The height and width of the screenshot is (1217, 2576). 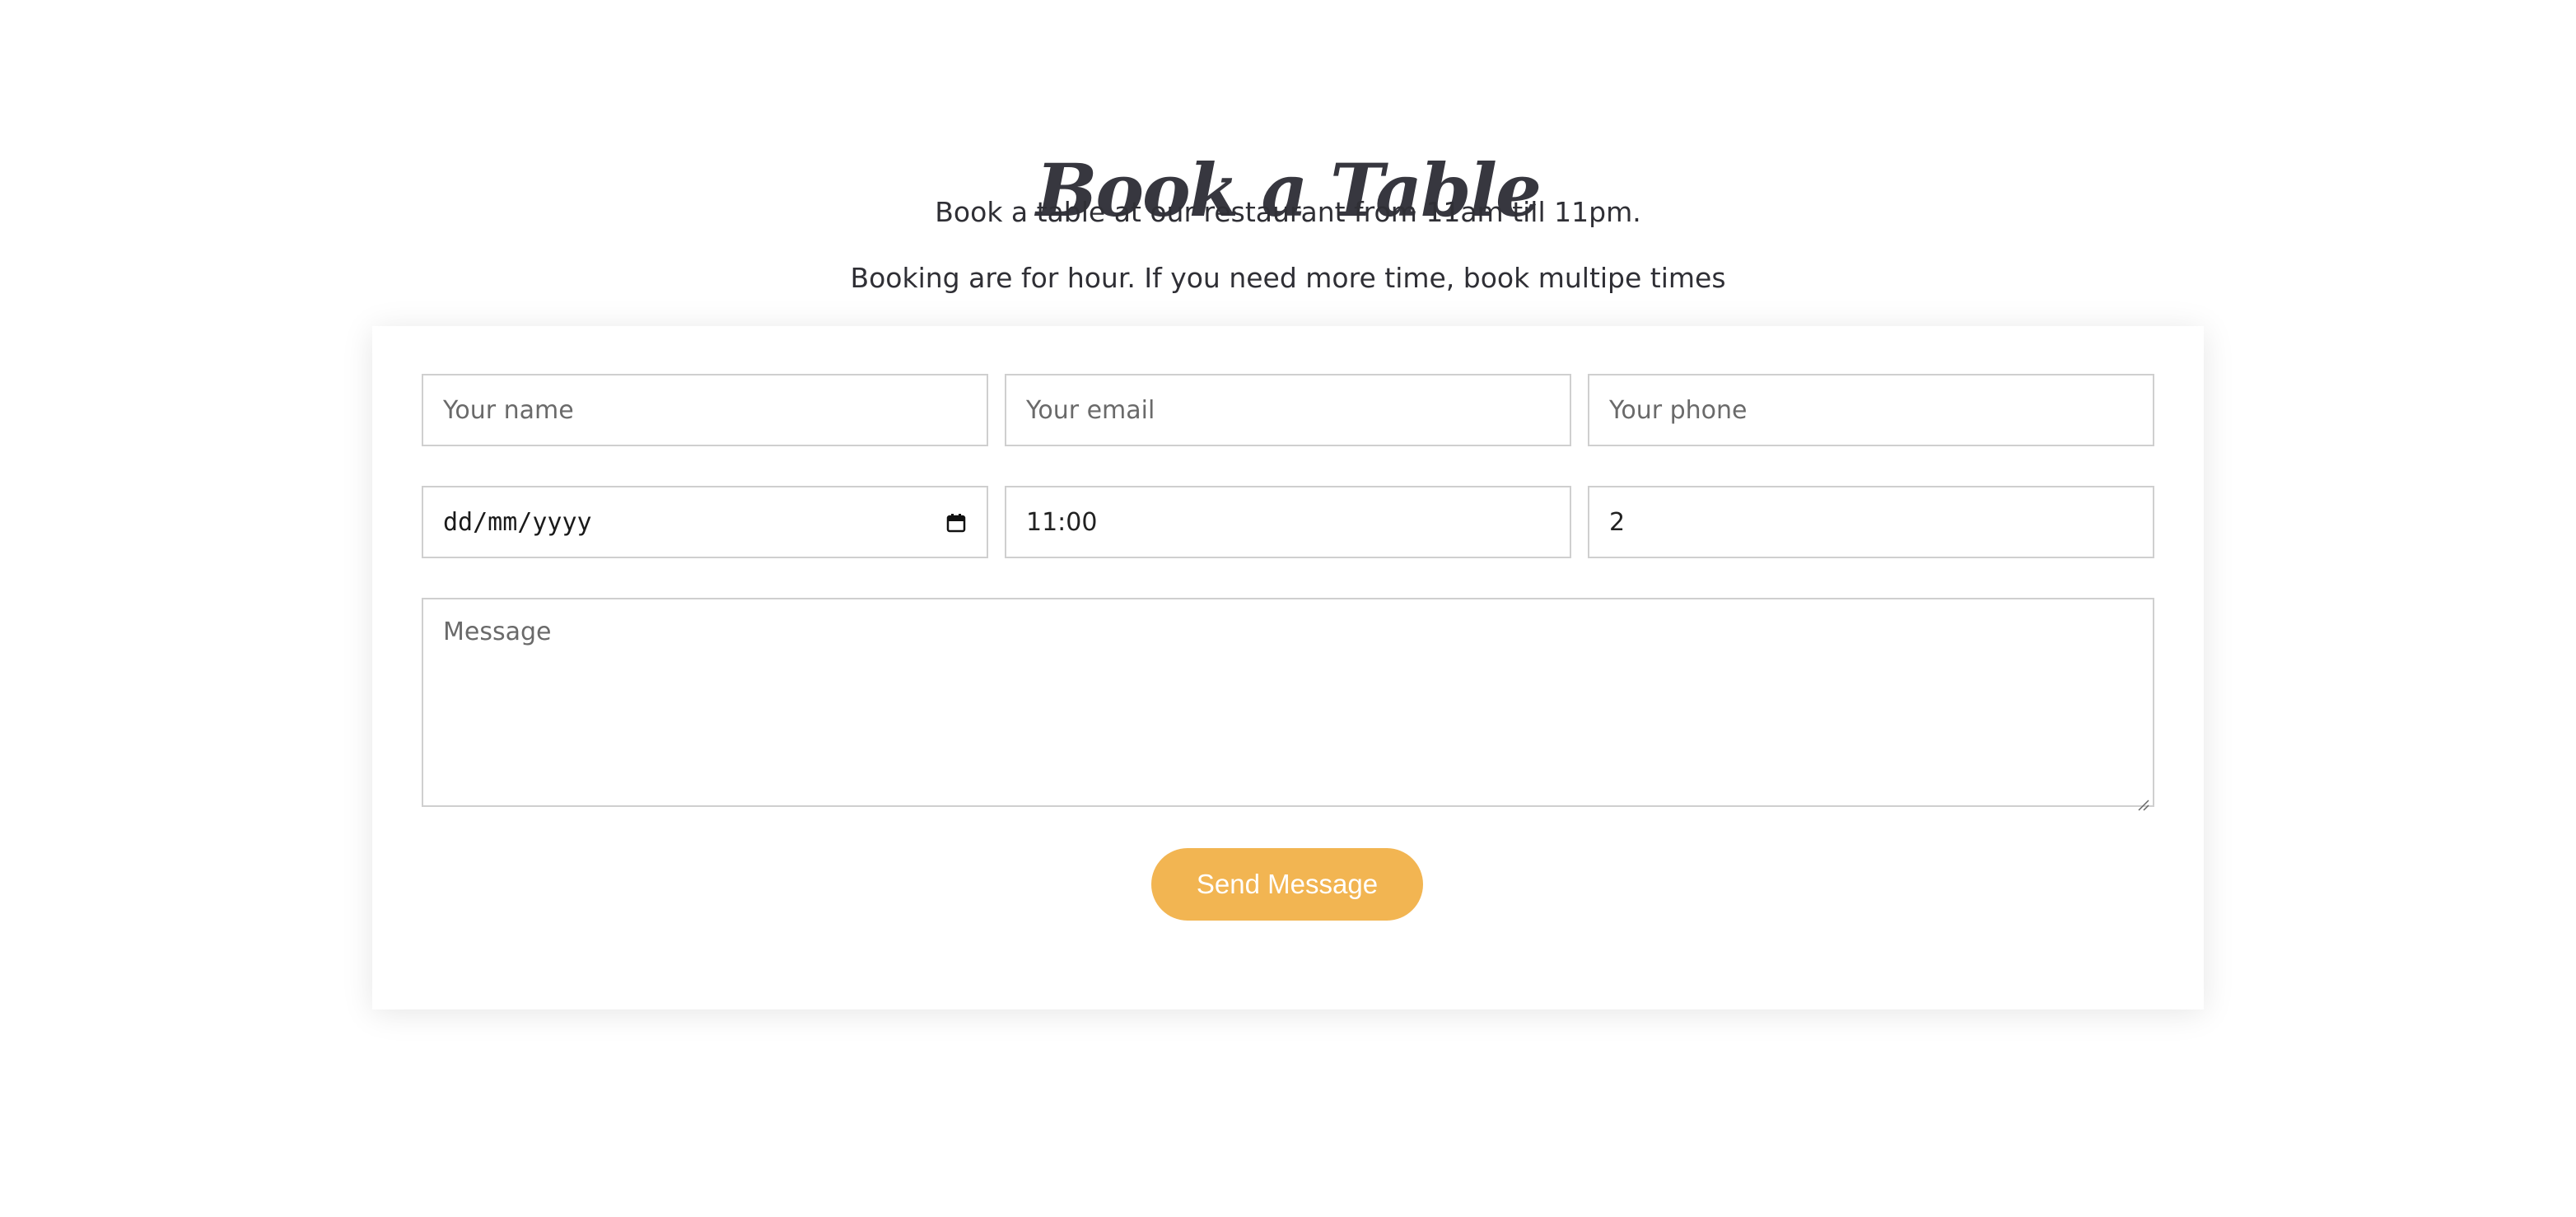 I want to click on resize-grip-icon, so click(x=2142, y=800).